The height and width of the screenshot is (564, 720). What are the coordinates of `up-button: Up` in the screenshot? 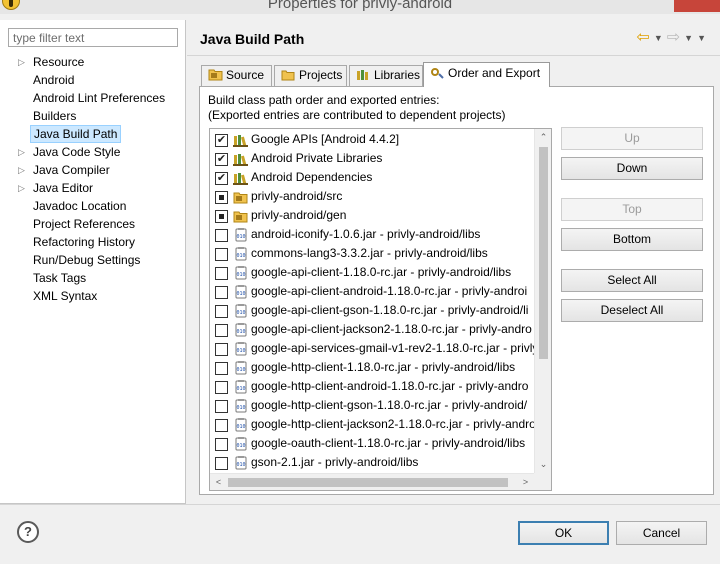 It's located at (632, 138).